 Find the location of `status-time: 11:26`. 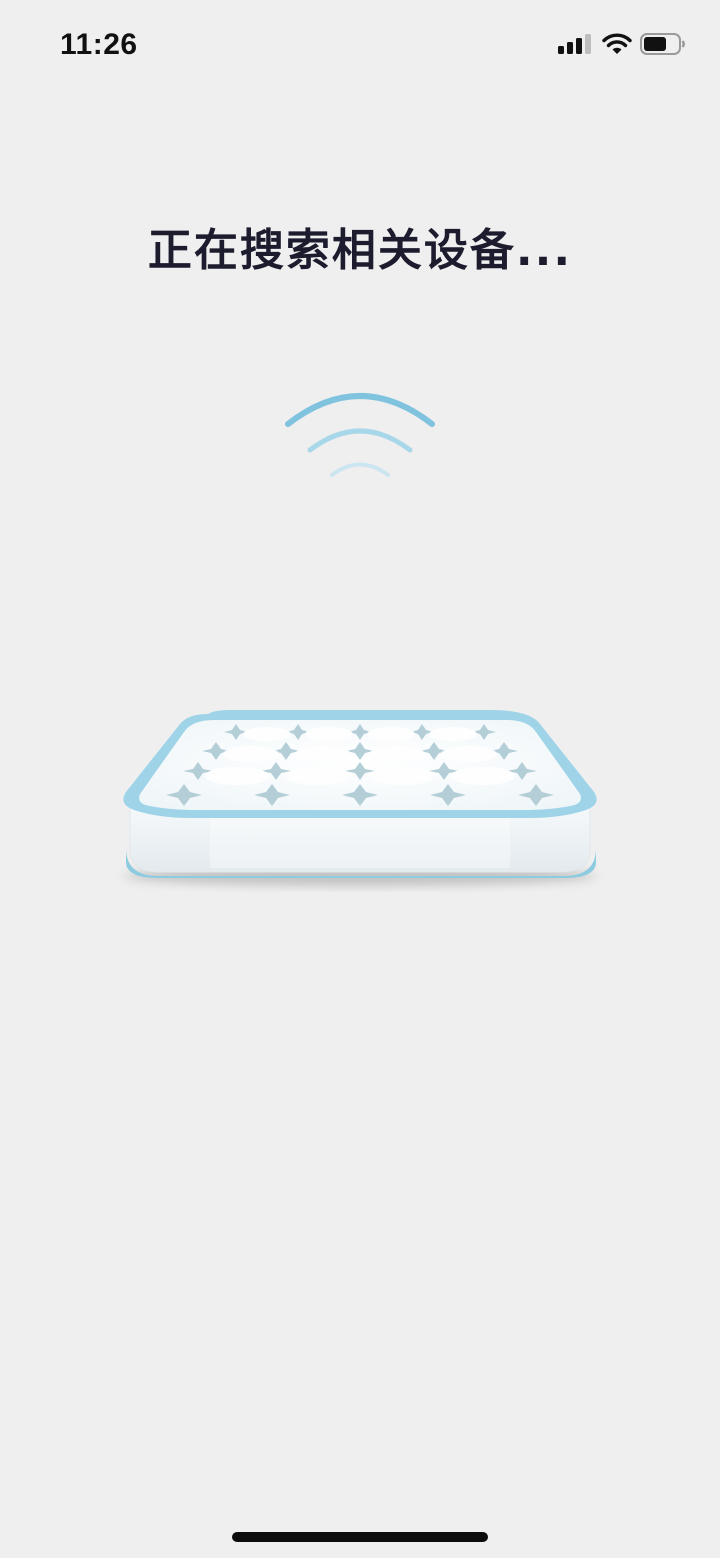

status-time: 11:26 is located at coordinates (99, 44).